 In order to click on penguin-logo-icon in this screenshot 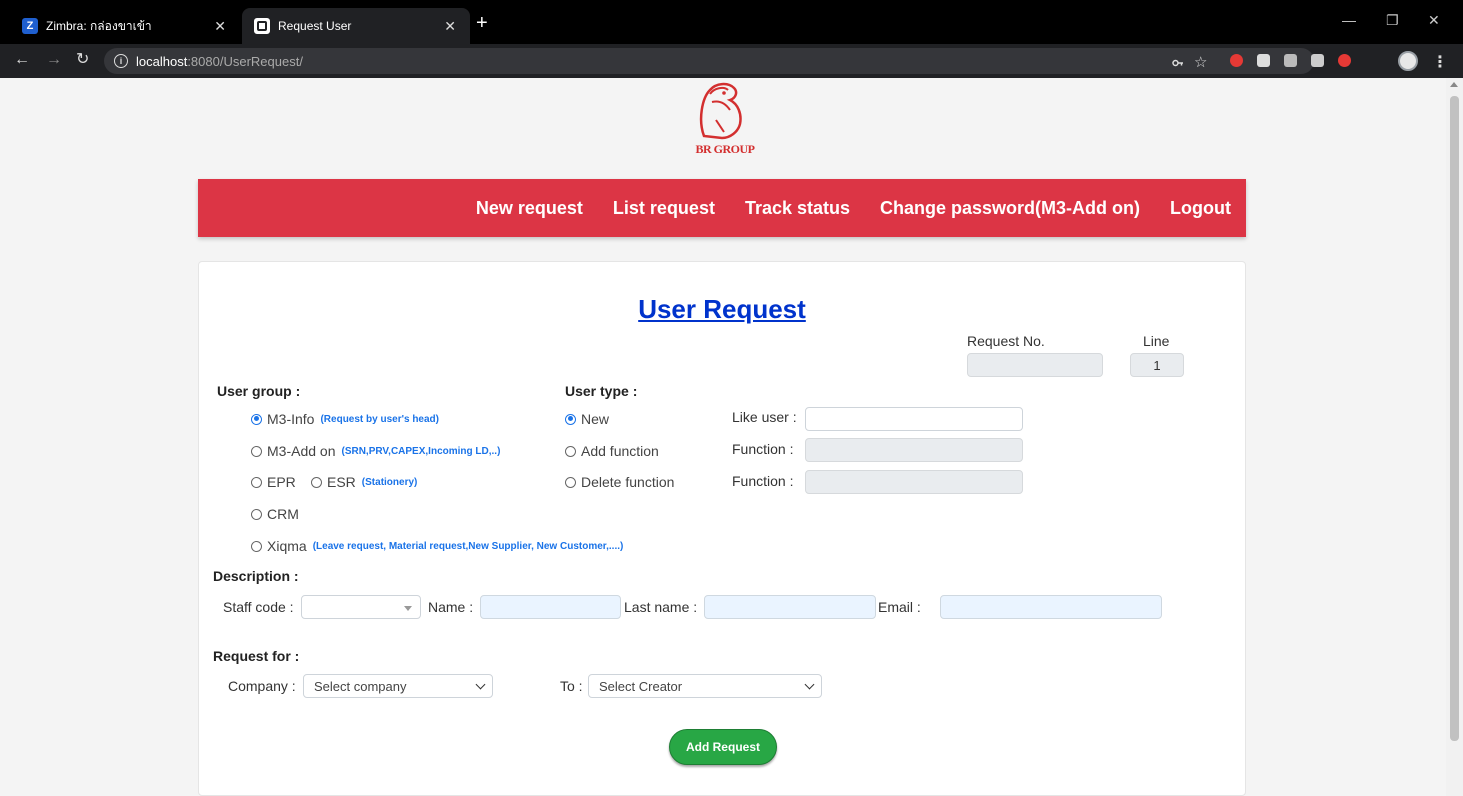, I will do `click(720, 111)`.